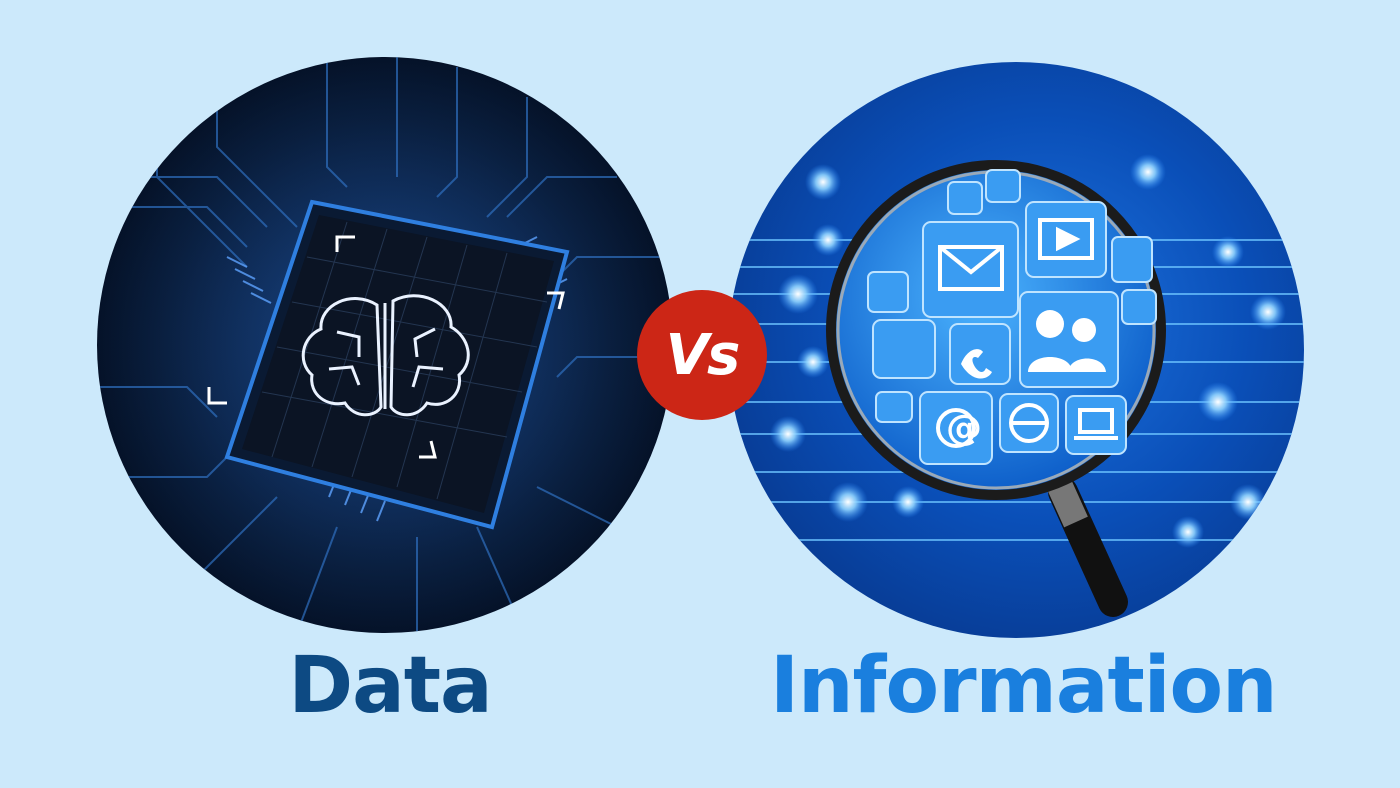  What do you see at coordinates (1139, 307) in the screenshot?
I see `paperclip-icon` at bounding box center [1139, 307].